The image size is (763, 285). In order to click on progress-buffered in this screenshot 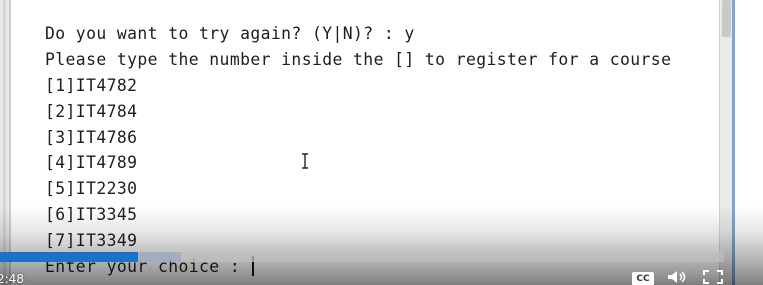, I will do `click(159, 257)`.